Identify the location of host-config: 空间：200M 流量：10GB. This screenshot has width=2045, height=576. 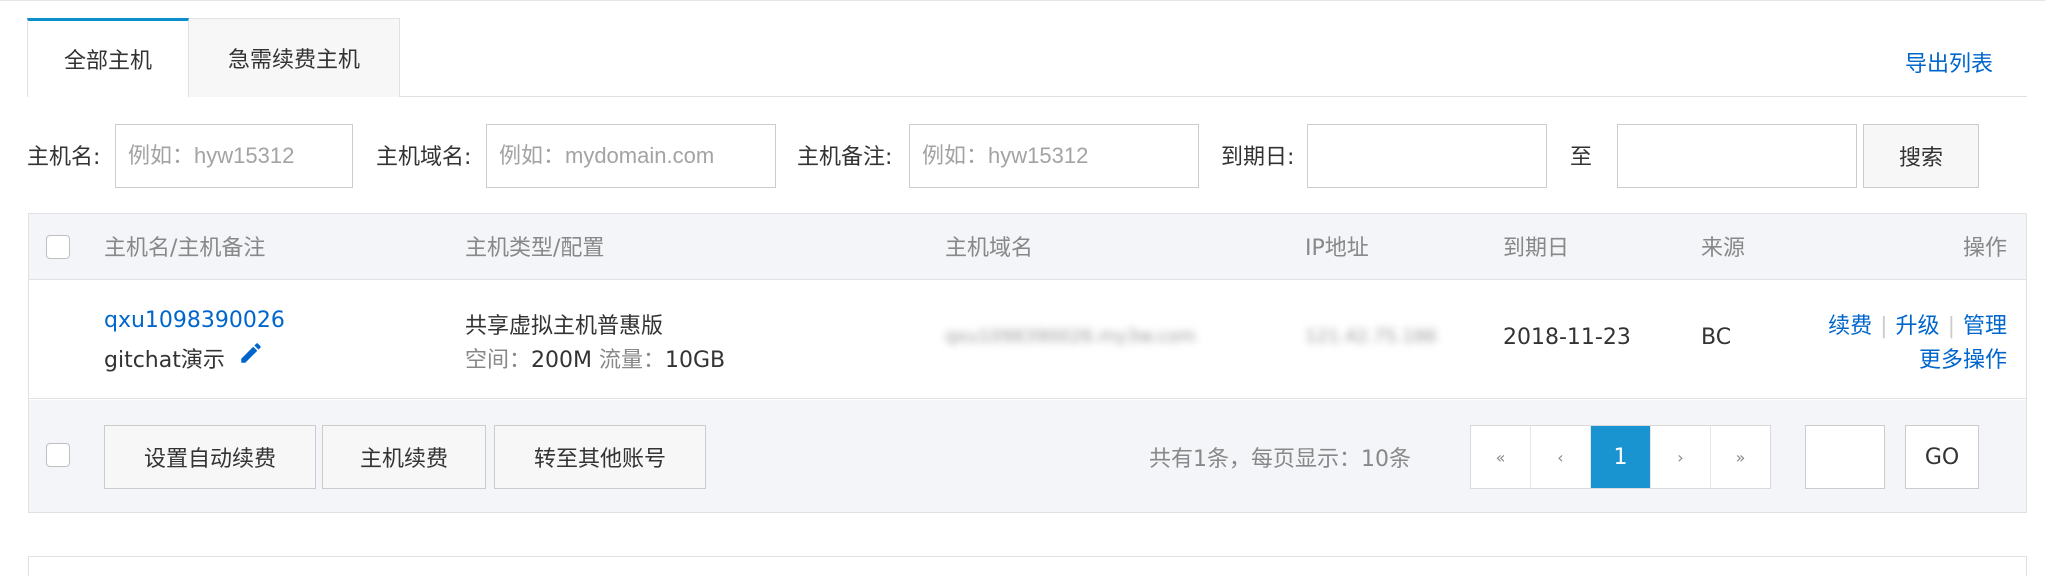
(595, 358).